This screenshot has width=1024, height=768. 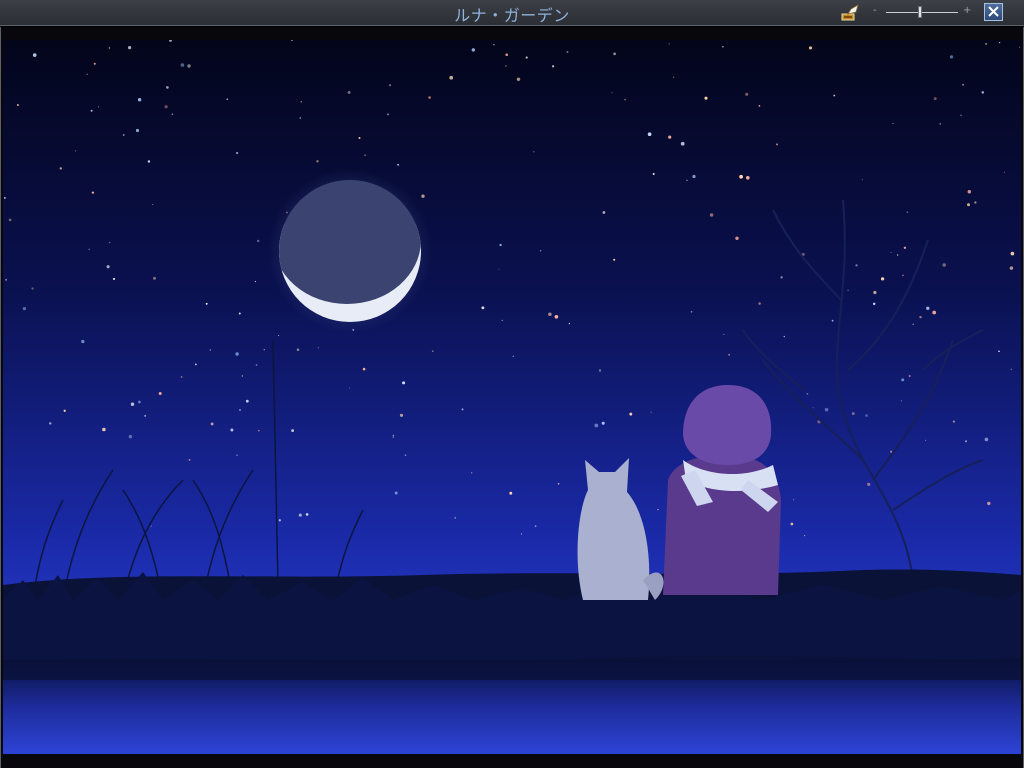 I want to click on close-icon, so click(x=993, y=11).